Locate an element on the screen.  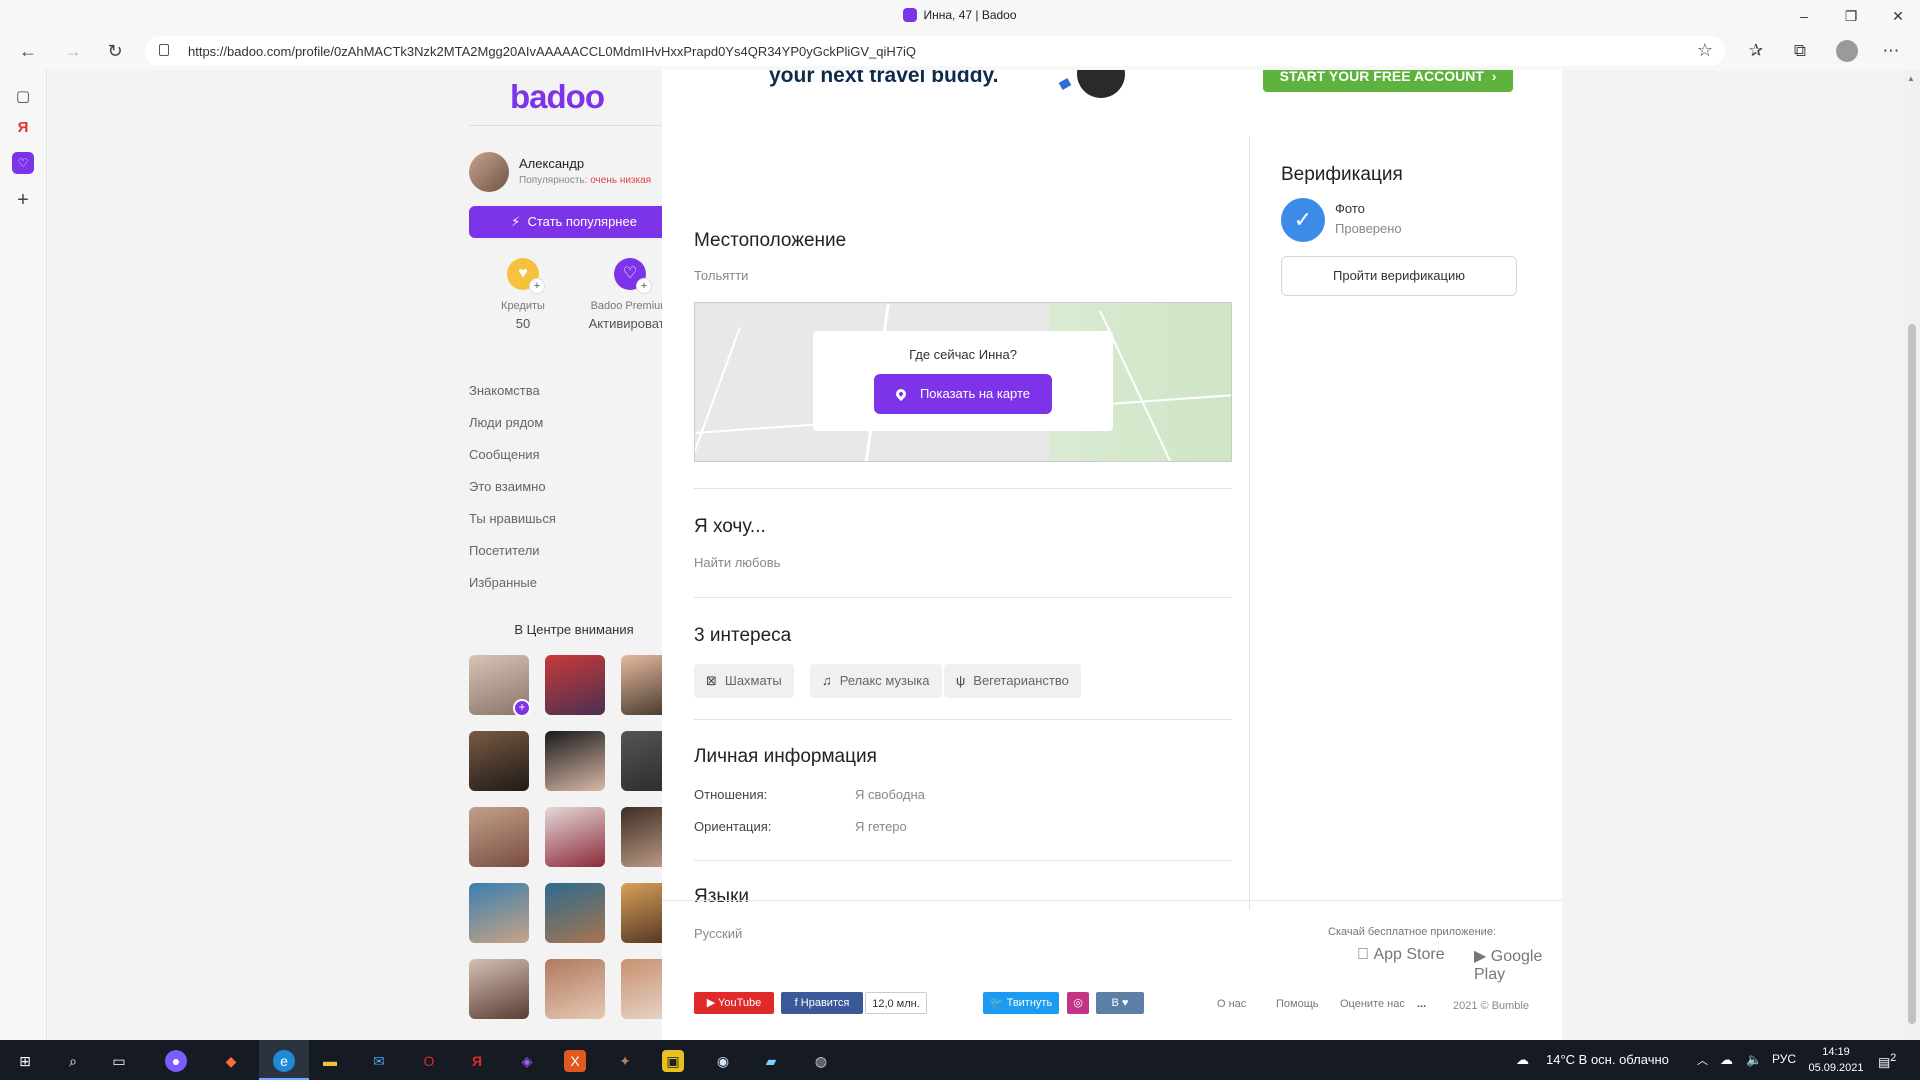
footer-link-help: Помощь is located at coordinates (1297, 1004).